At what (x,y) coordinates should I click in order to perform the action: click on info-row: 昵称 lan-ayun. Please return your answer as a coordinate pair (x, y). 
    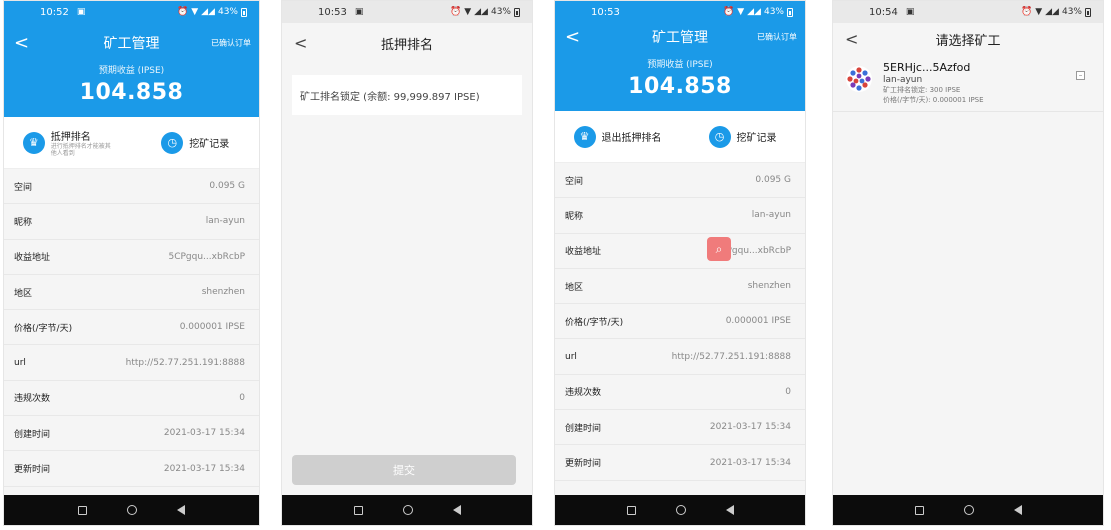
    Looking at the image, I should click on (680, 216).